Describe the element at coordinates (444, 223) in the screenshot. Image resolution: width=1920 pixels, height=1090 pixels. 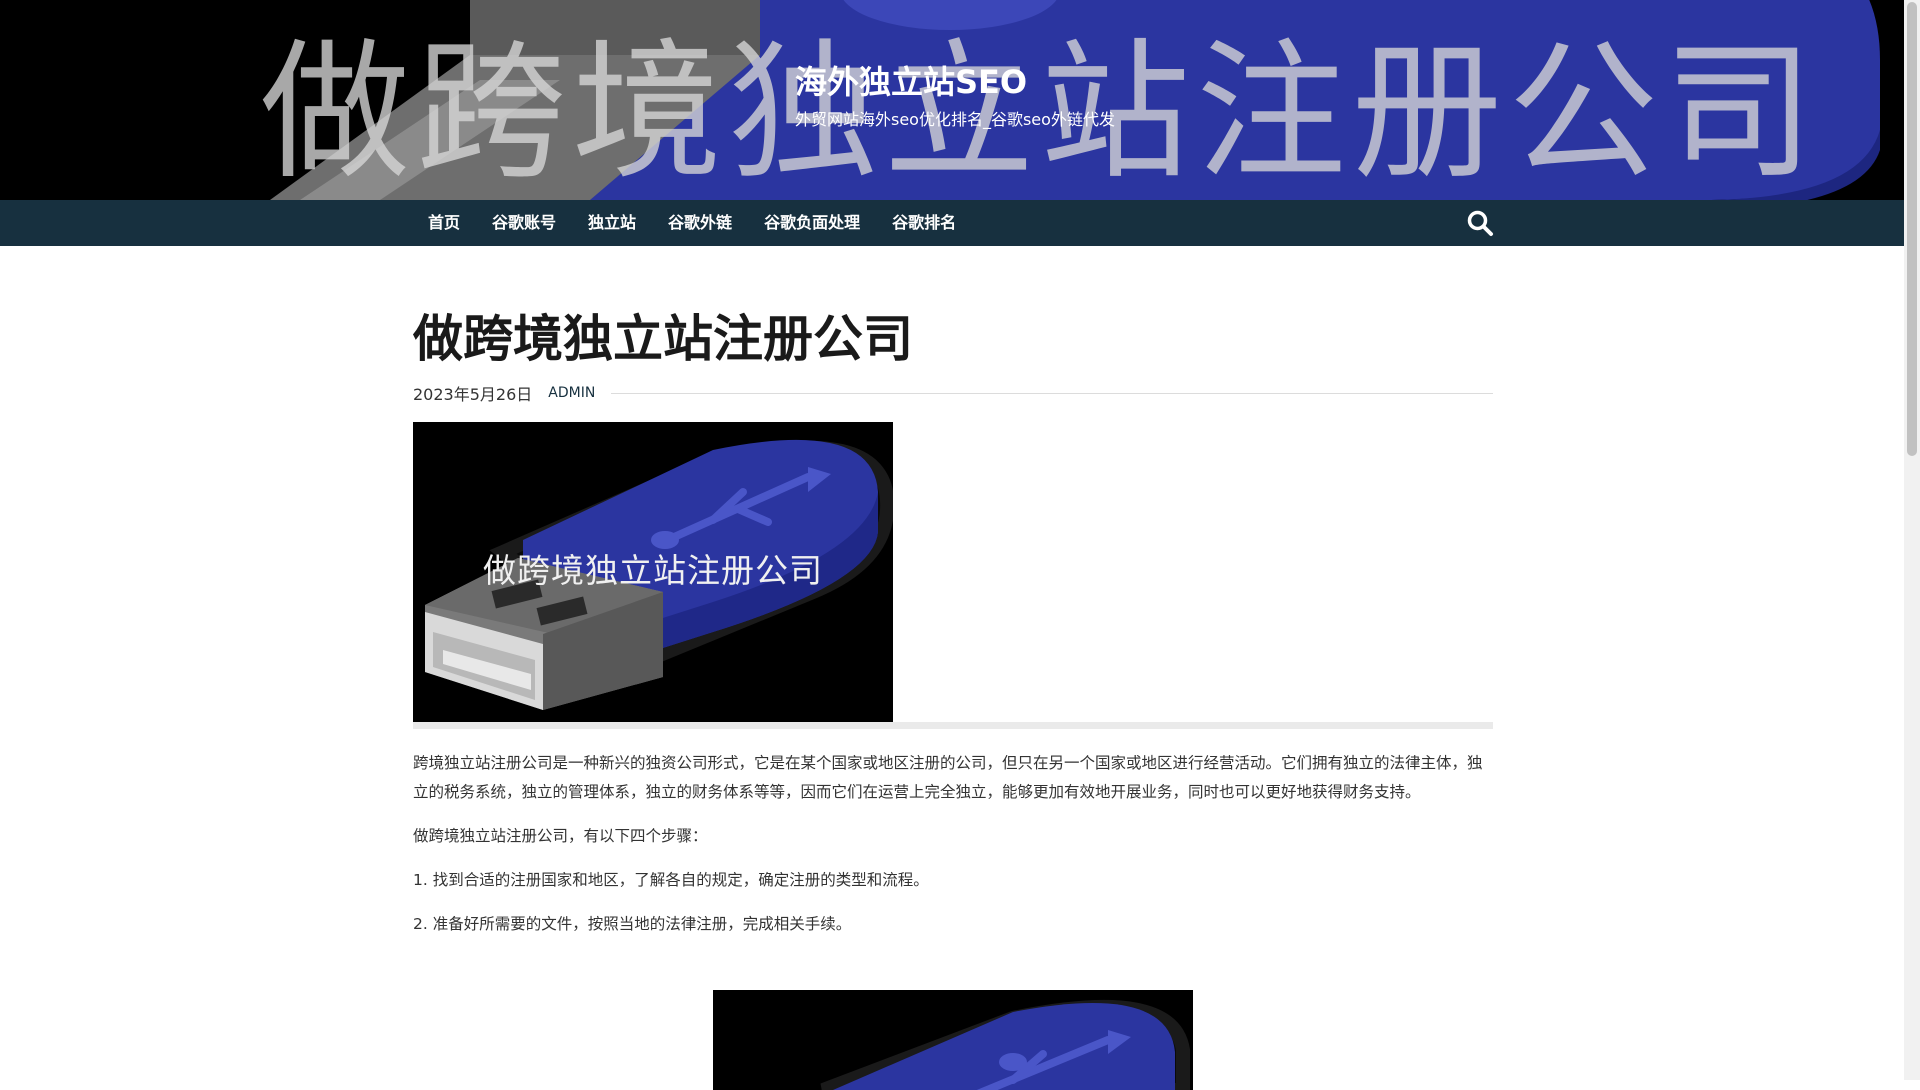
I see `nav-item-home: 首页` at that location.